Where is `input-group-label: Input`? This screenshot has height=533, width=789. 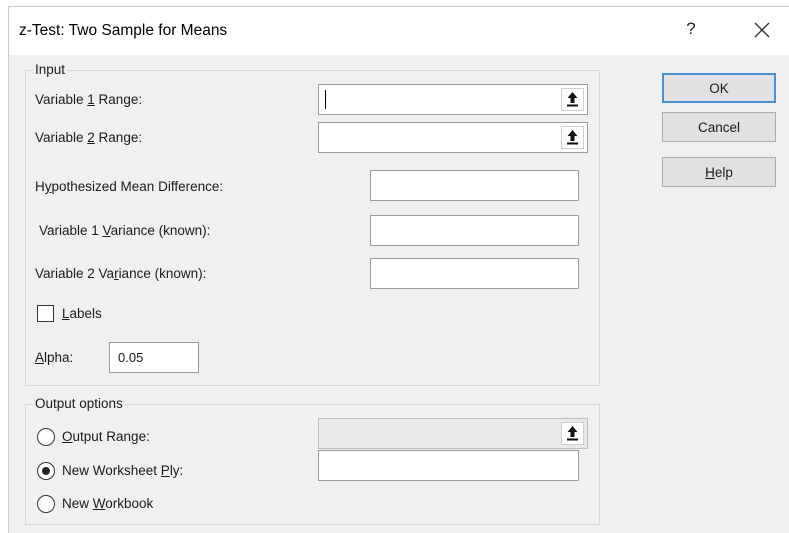
input-group-label: Input is located at coordinates (50, 69).